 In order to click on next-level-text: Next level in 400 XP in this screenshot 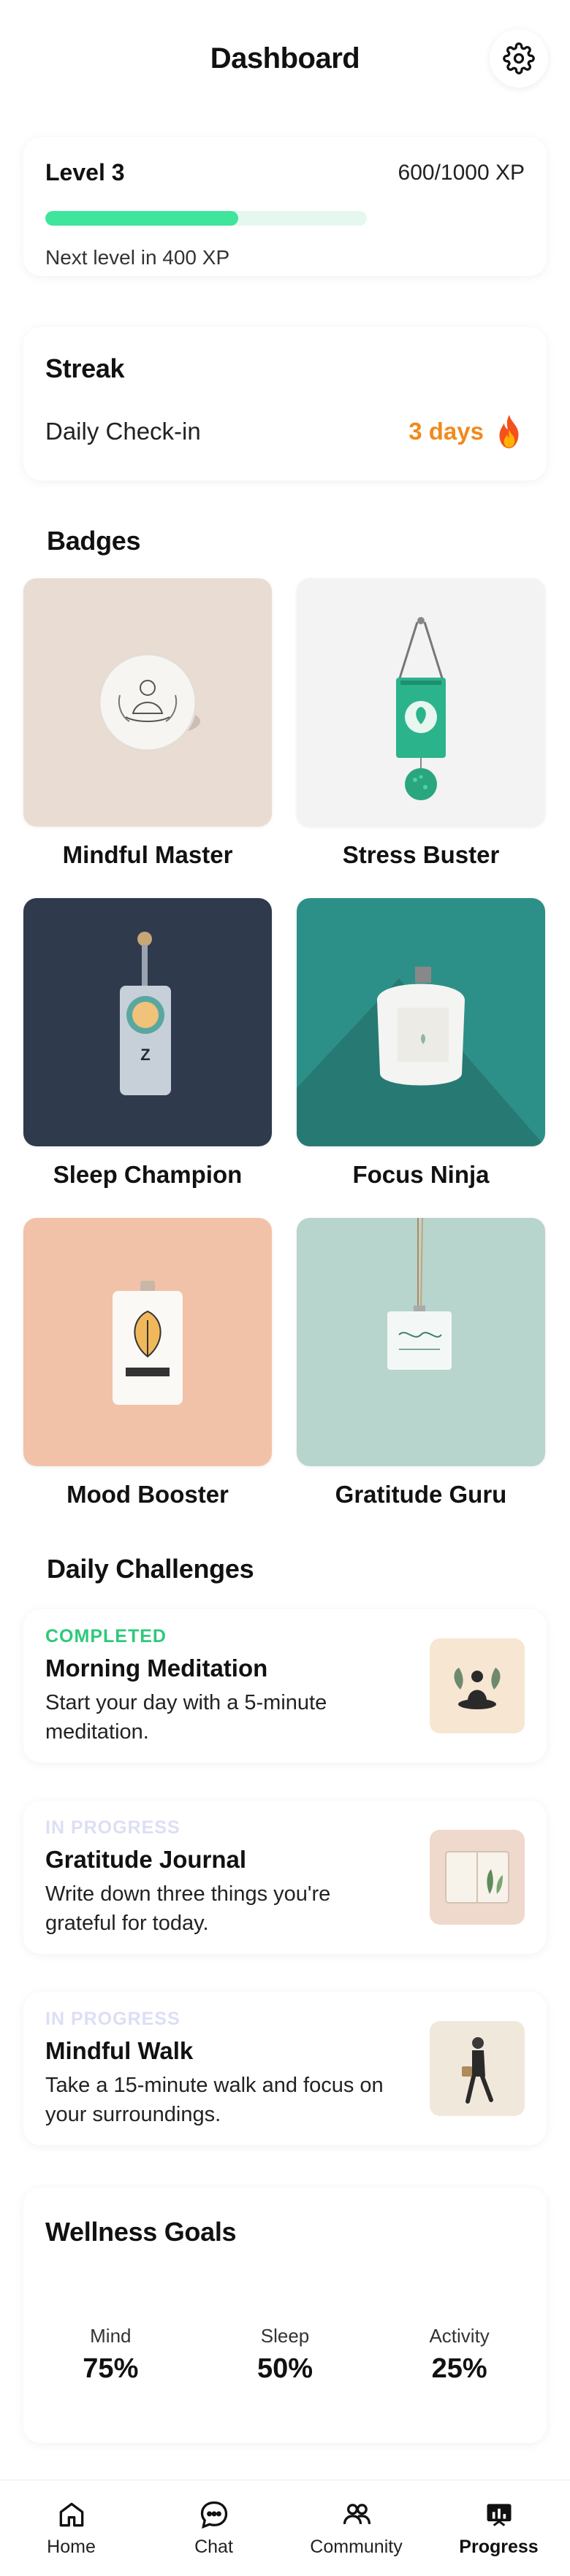, I will do `click(137, 257)`.